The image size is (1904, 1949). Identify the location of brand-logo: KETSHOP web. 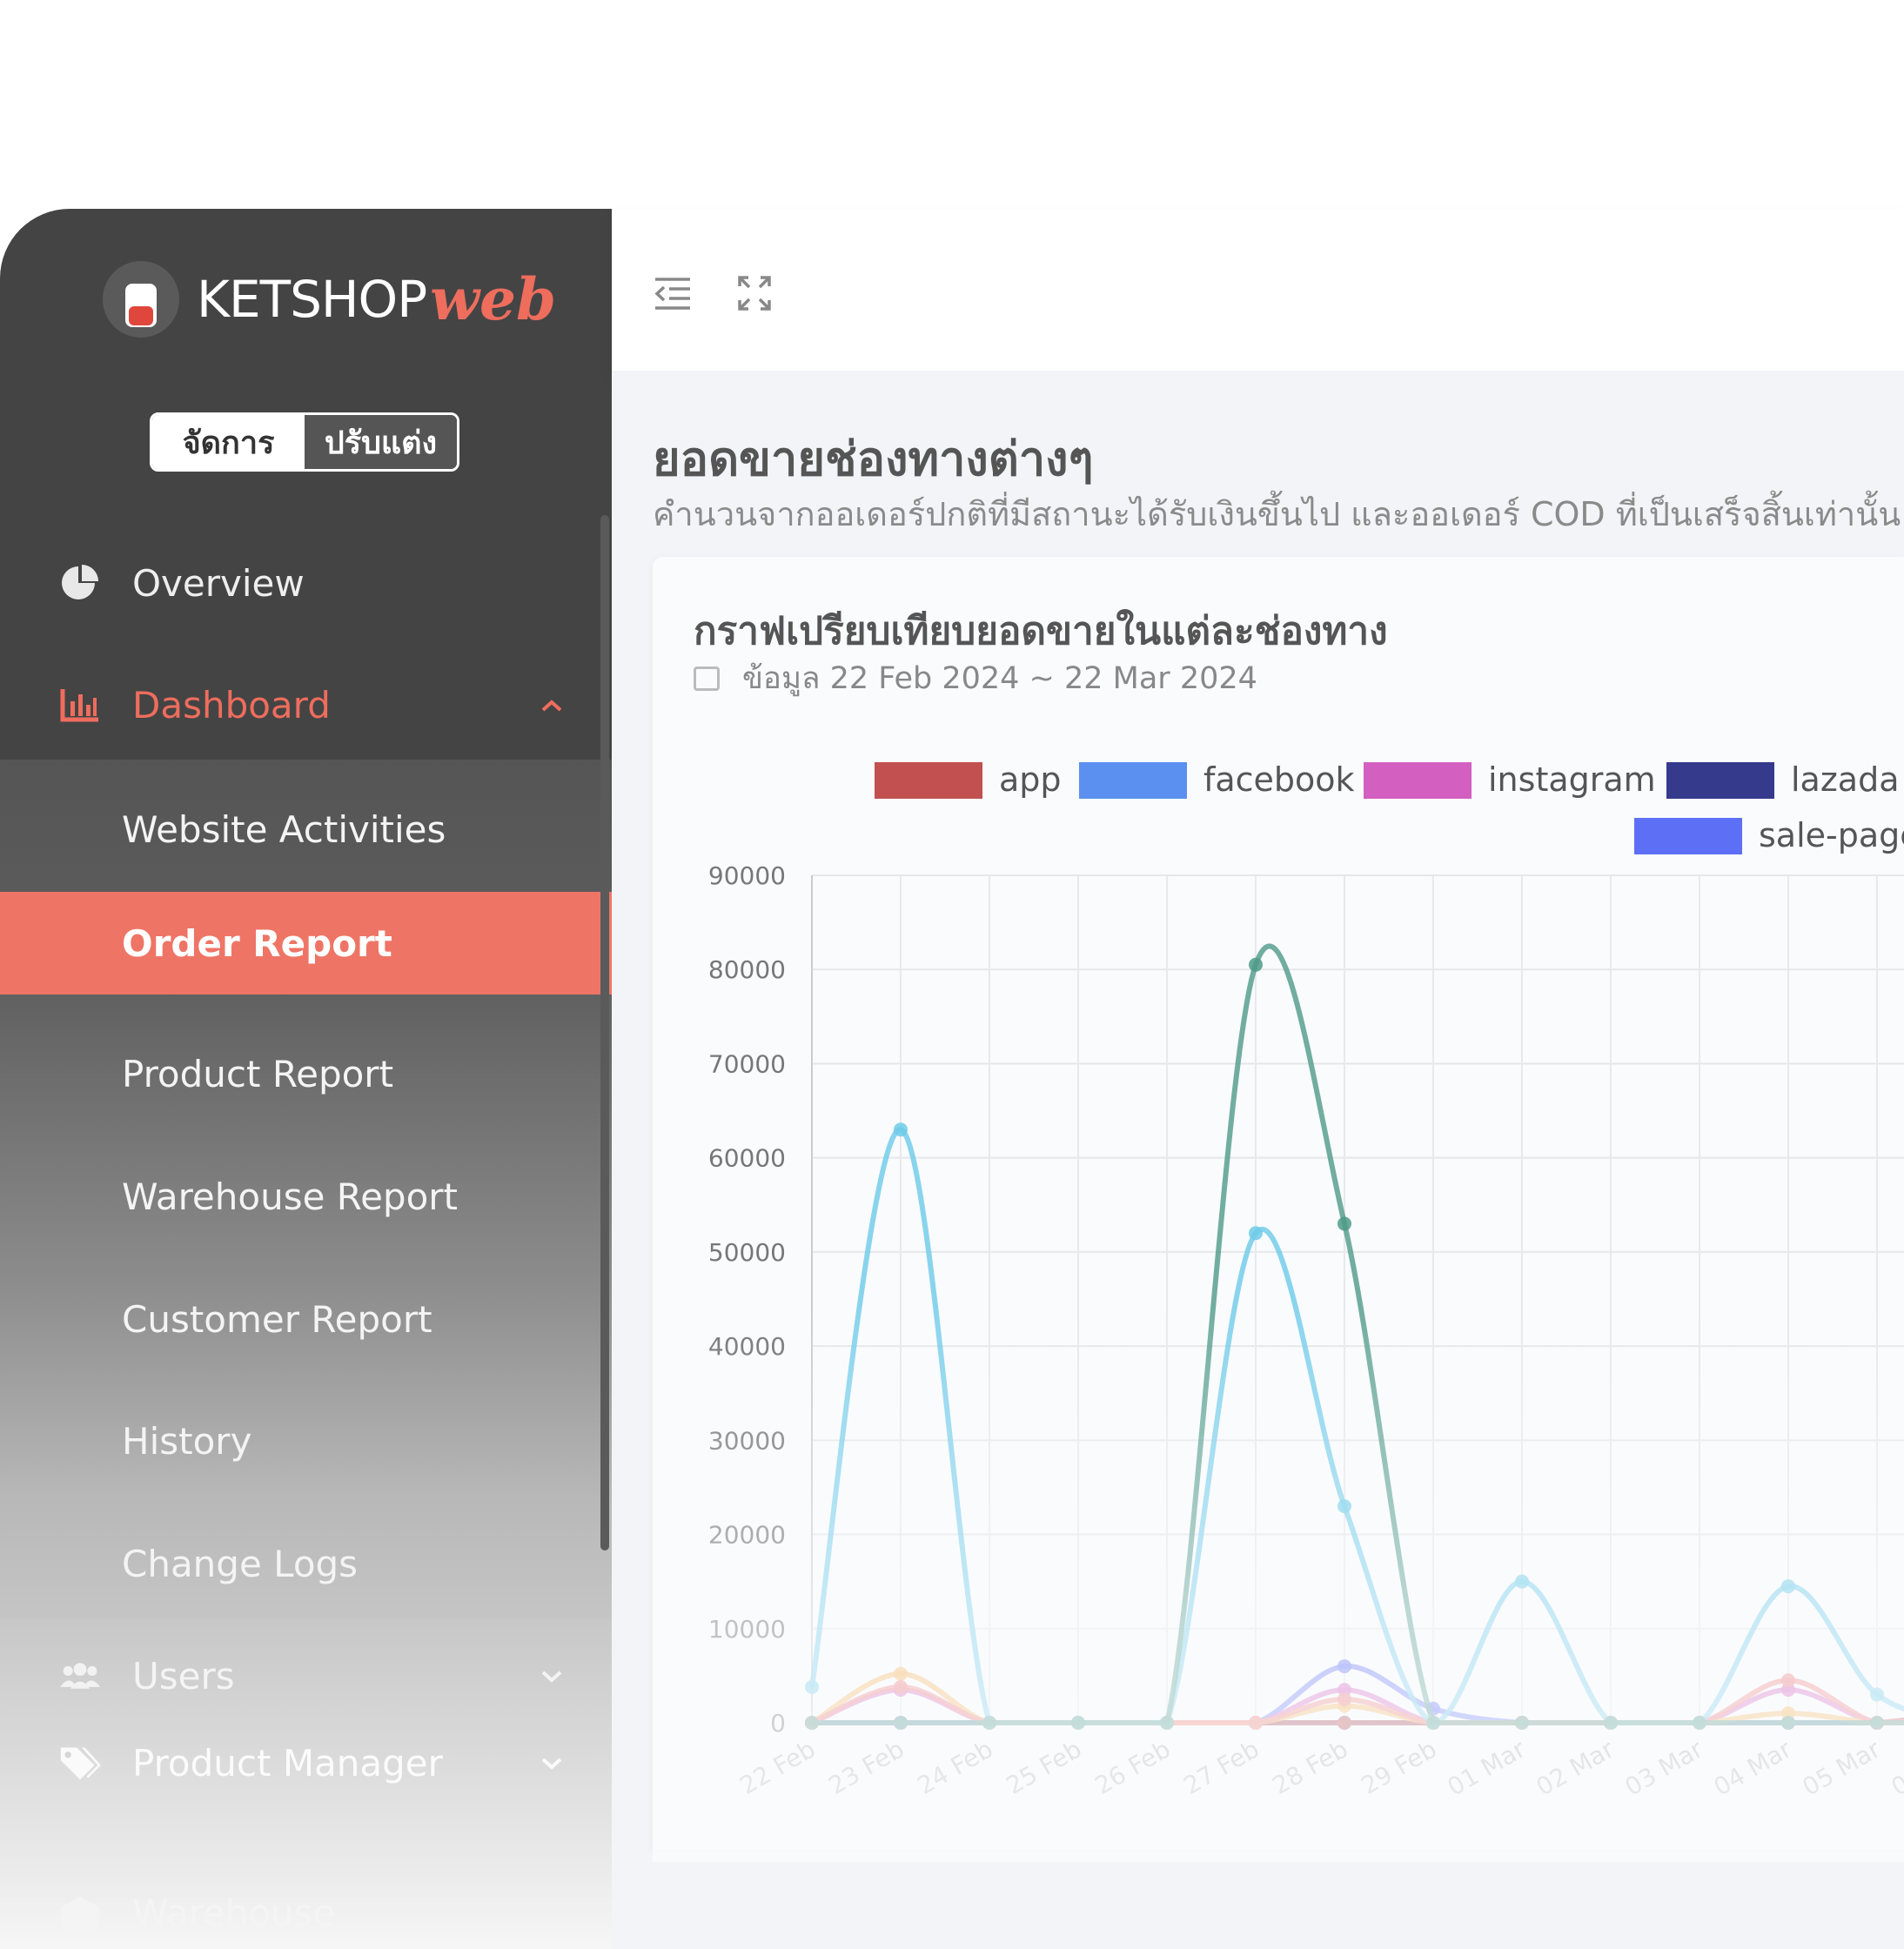
(329, 299).